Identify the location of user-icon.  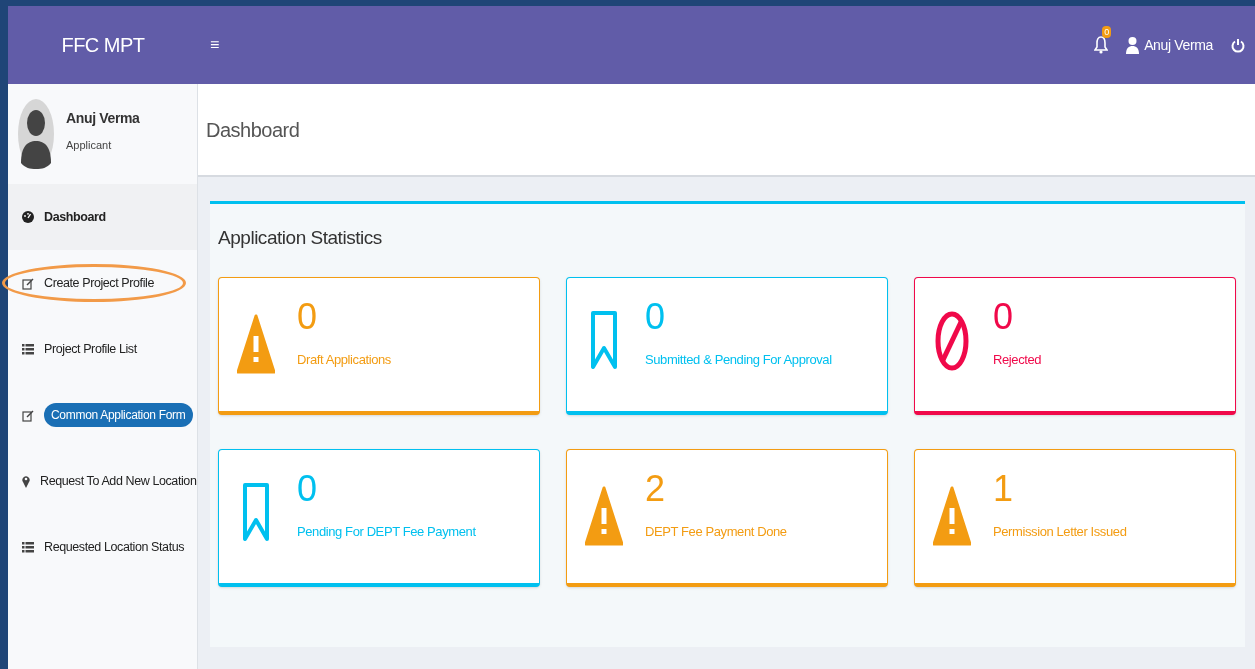
(1133, 45).